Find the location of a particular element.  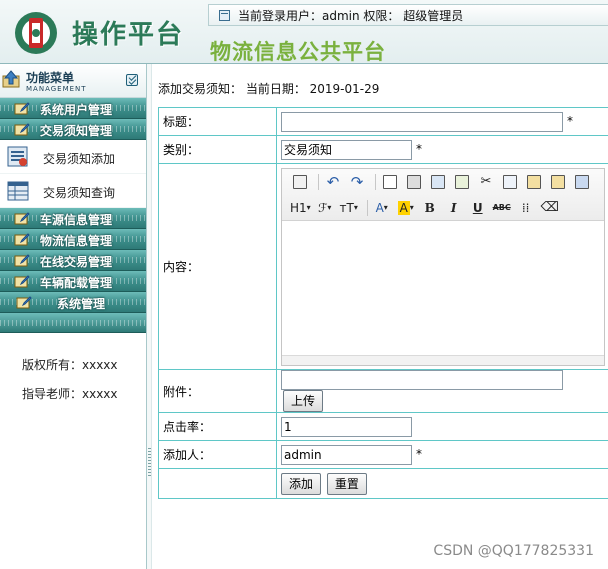

paste-icon is located at coordinates (534, 182).